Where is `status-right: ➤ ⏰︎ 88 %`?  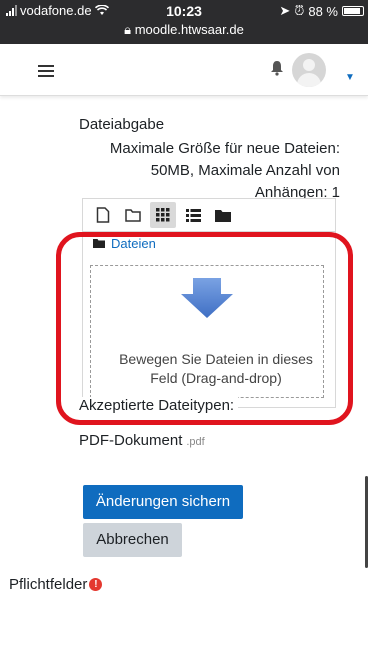
status-right: ➤ ⏰︎ 88 % is located at coordinates (321, 11).